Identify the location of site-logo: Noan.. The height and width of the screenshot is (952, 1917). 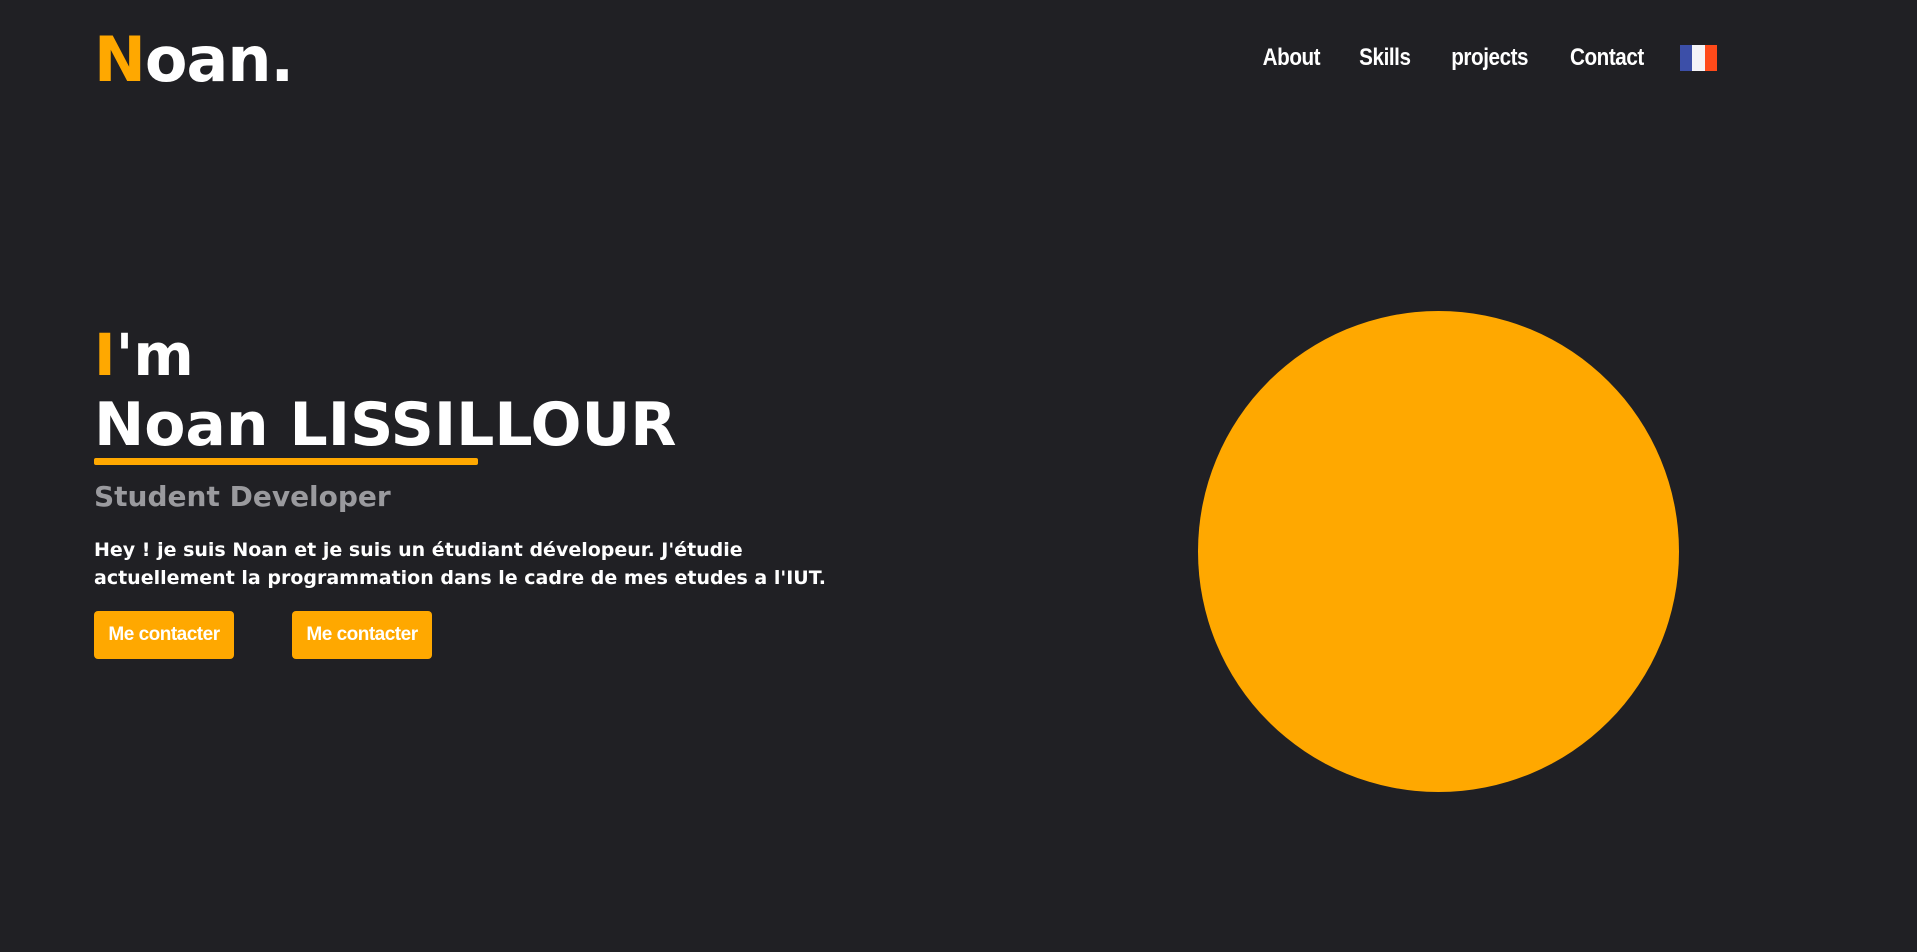
(194, 59).